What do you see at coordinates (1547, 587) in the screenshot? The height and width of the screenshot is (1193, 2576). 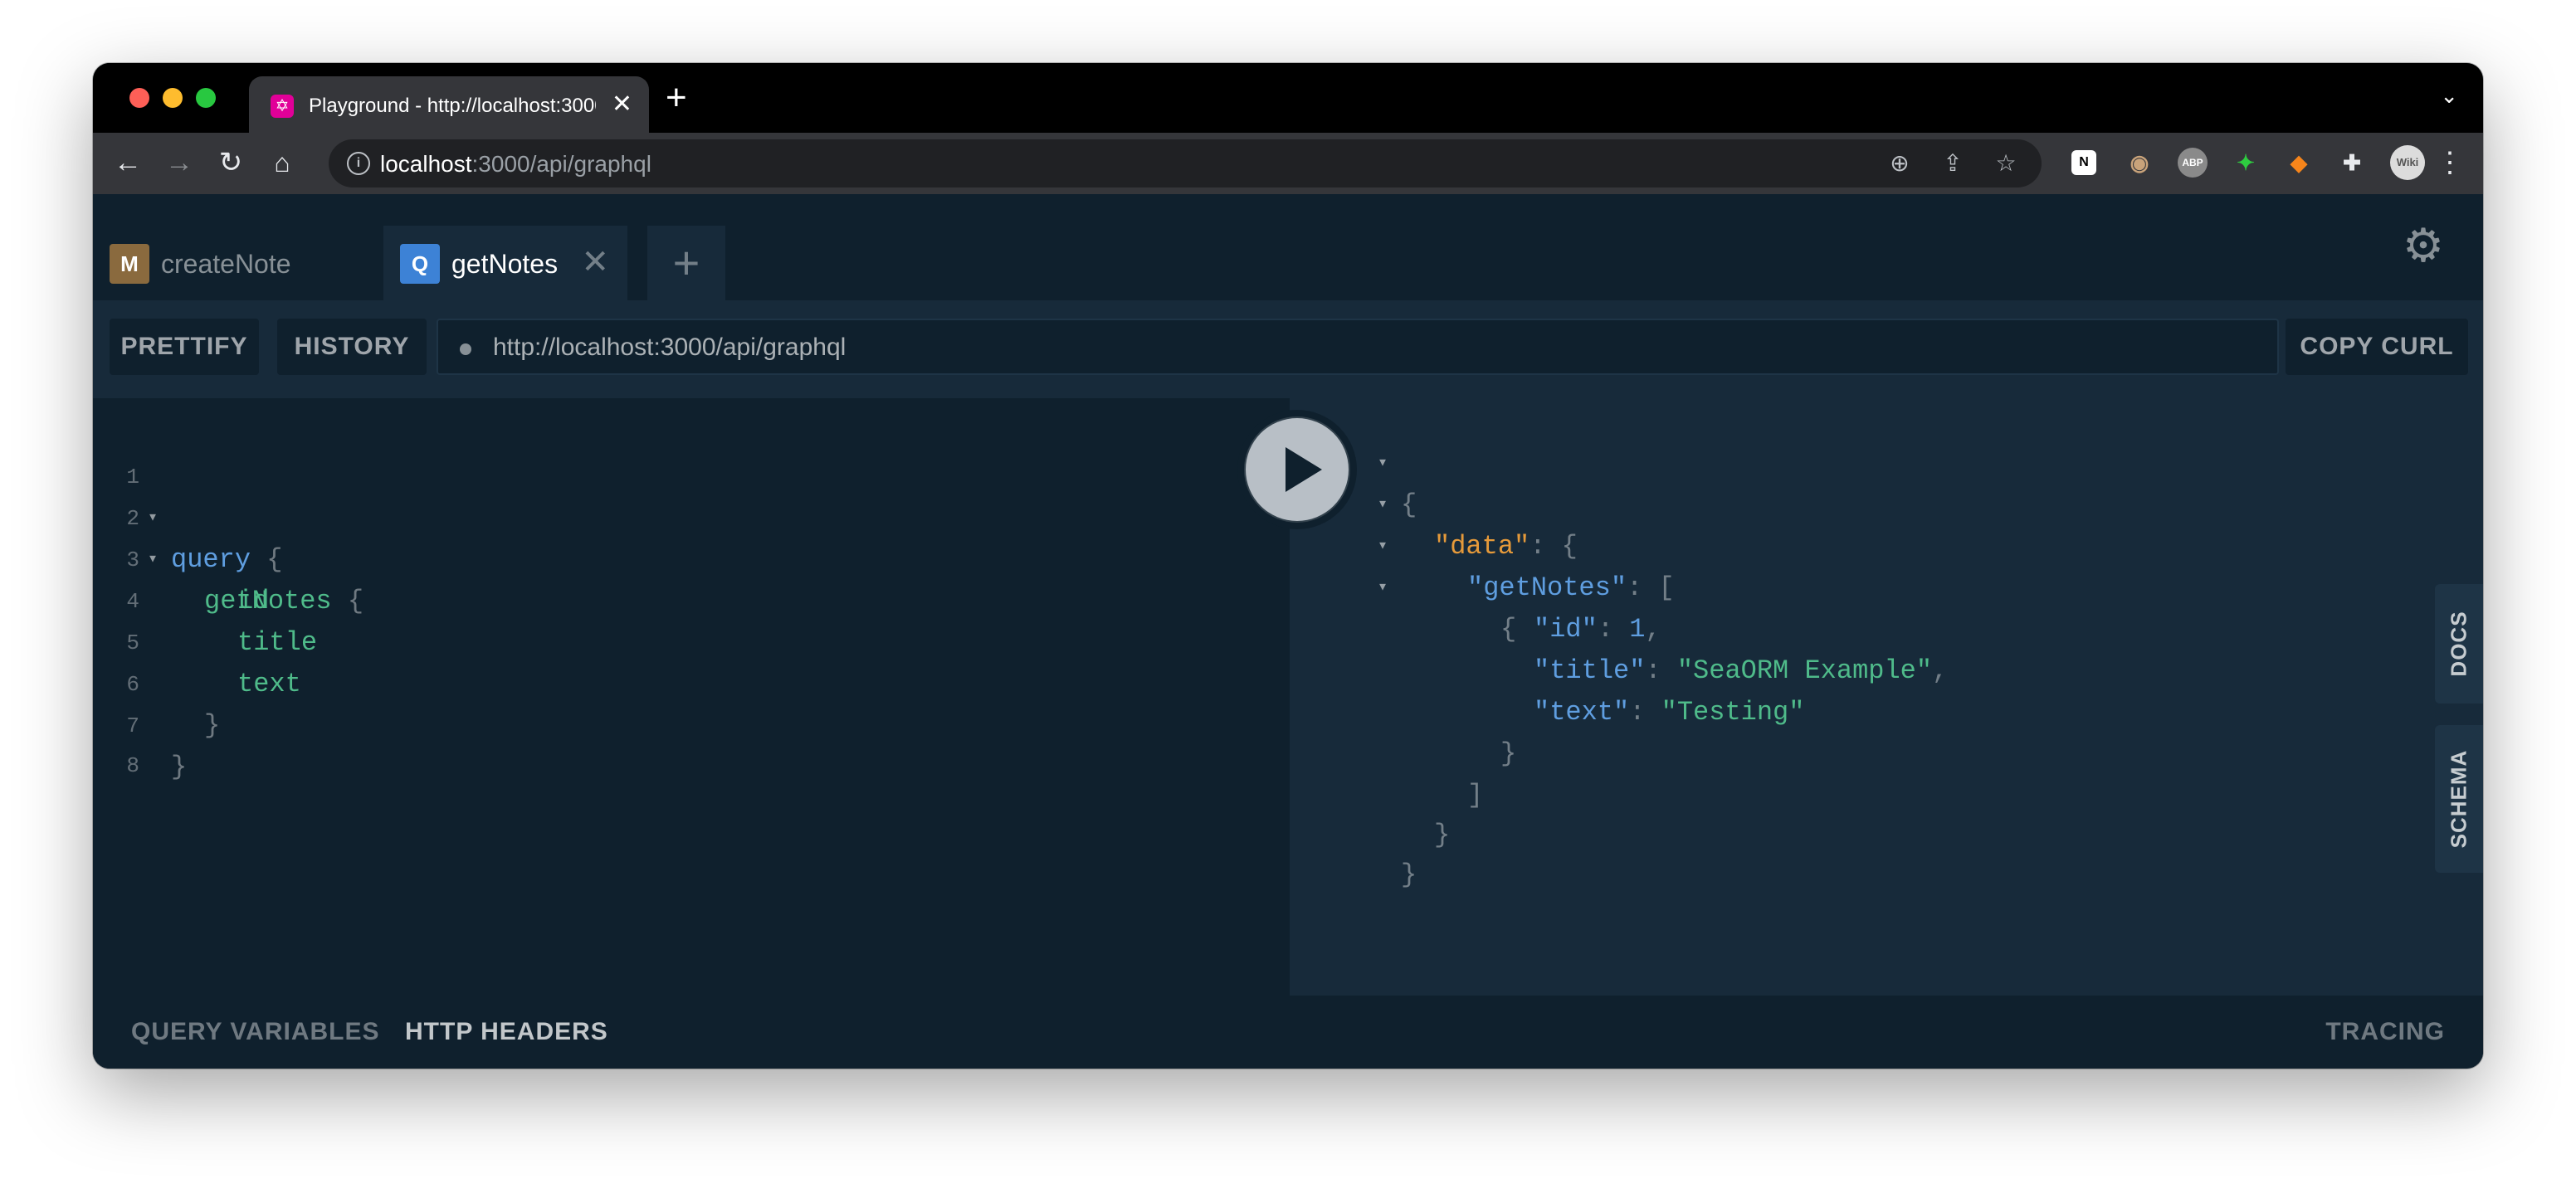 I see `json-key: "getNotes"` at bounding box center [1547, 587].